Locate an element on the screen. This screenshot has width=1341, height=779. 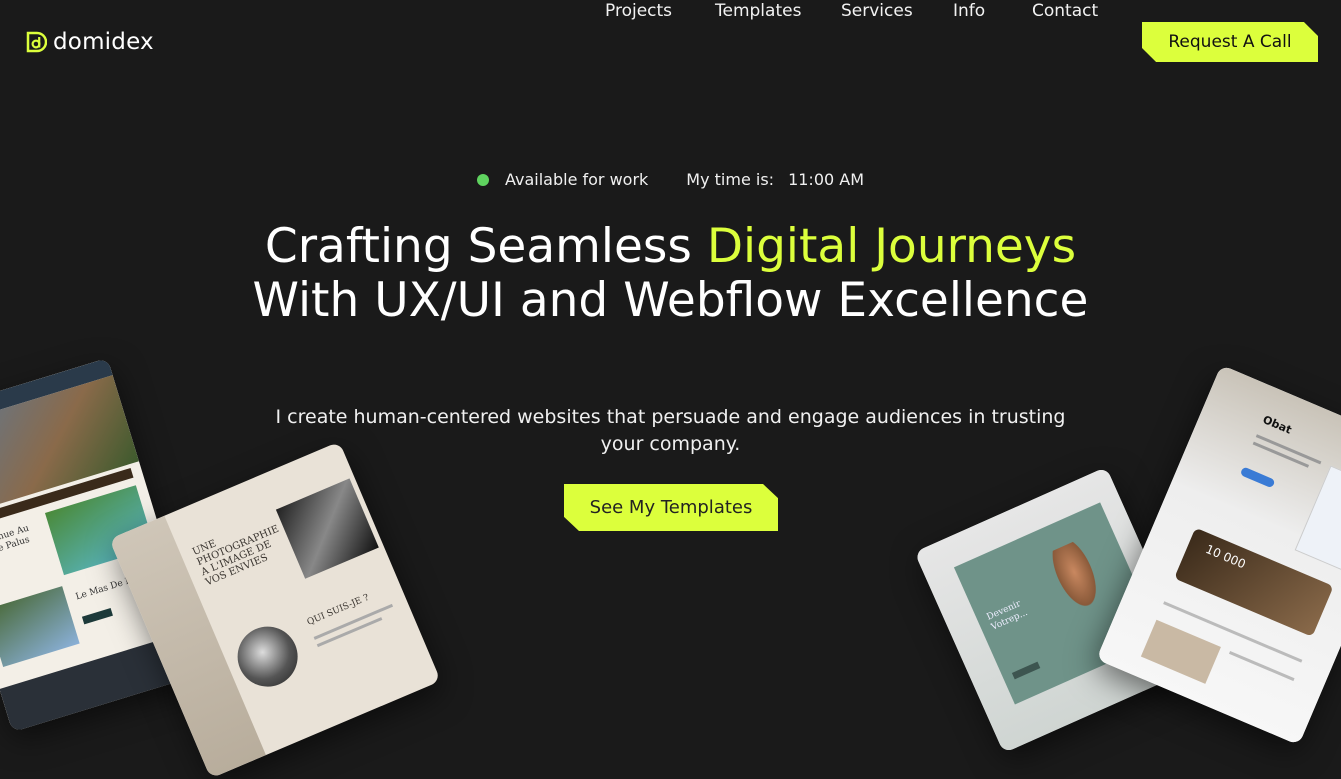
see-templates-button: See My Templates is located at coordinates (671, 507).